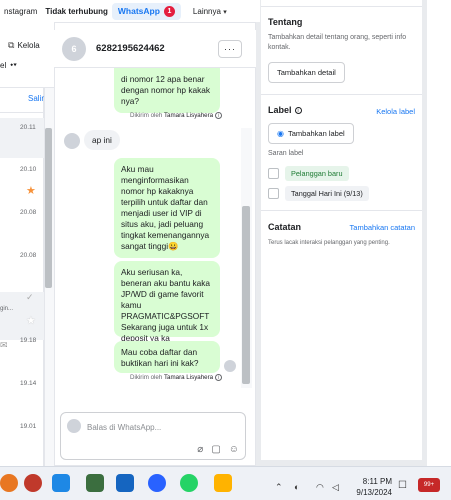  I want to click on add-label-icon: ◉, so click(280, 133).